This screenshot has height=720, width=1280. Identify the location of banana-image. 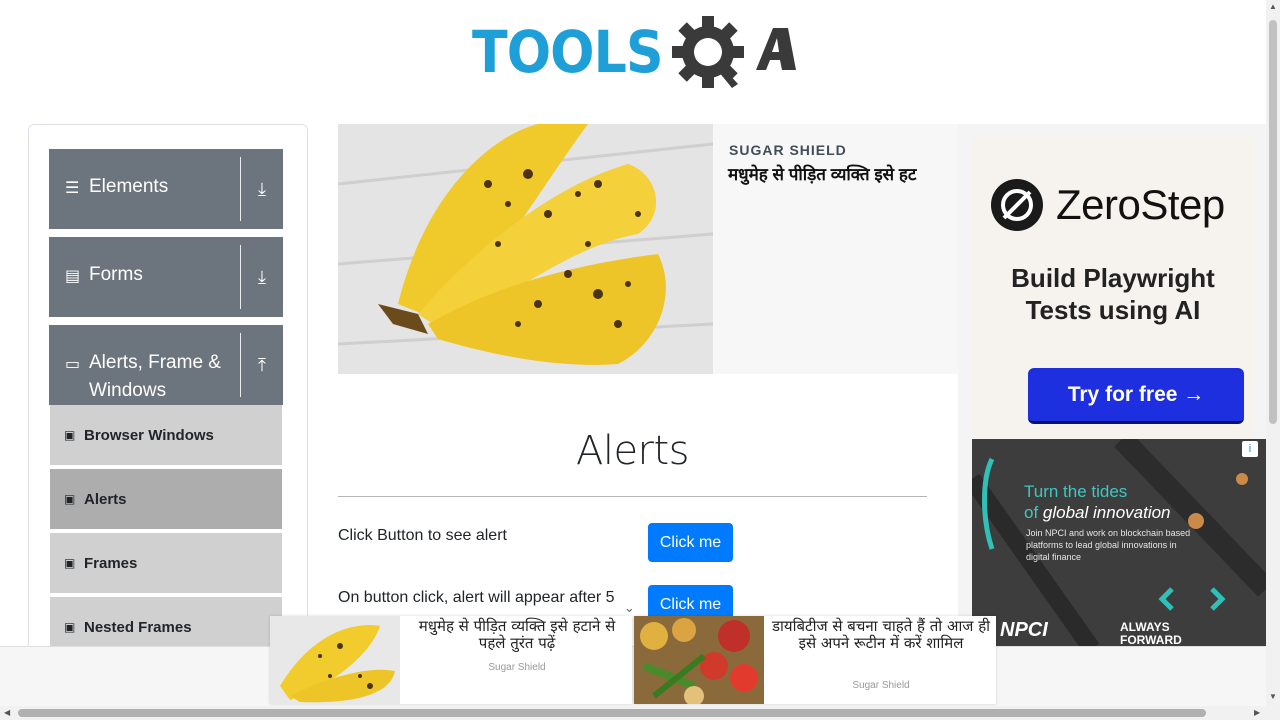
(525, 249).